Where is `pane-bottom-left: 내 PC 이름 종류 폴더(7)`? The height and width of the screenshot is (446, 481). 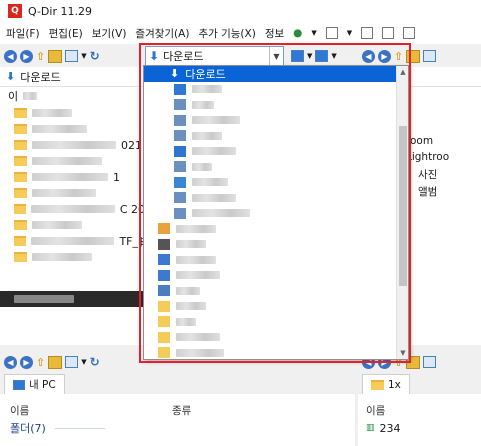
pane-bottom-left: 내 PC 이름 종류 폴더(7) is located at coordinates (177, 410).